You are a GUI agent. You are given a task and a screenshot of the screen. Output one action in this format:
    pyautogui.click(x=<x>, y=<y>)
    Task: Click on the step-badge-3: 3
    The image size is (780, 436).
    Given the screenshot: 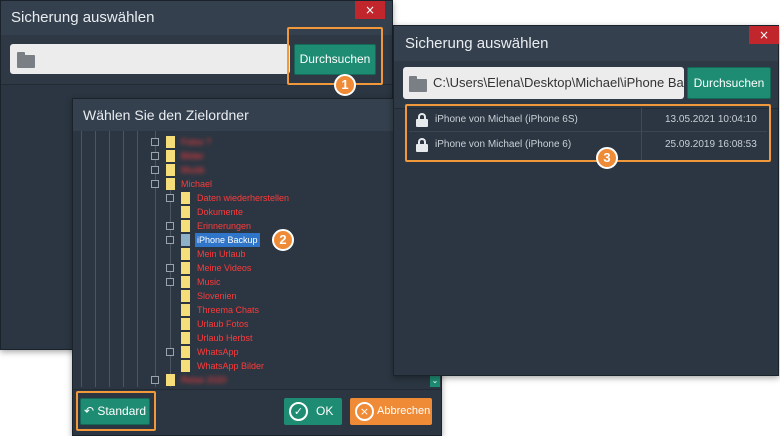 What is the action you would take?
    pyautogui.click(x=607, y=158)
    